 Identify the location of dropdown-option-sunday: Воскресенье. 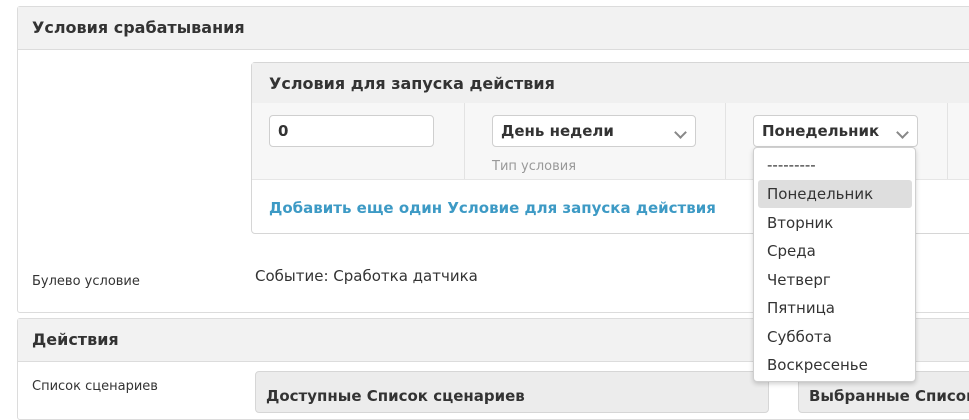
(835, 365).